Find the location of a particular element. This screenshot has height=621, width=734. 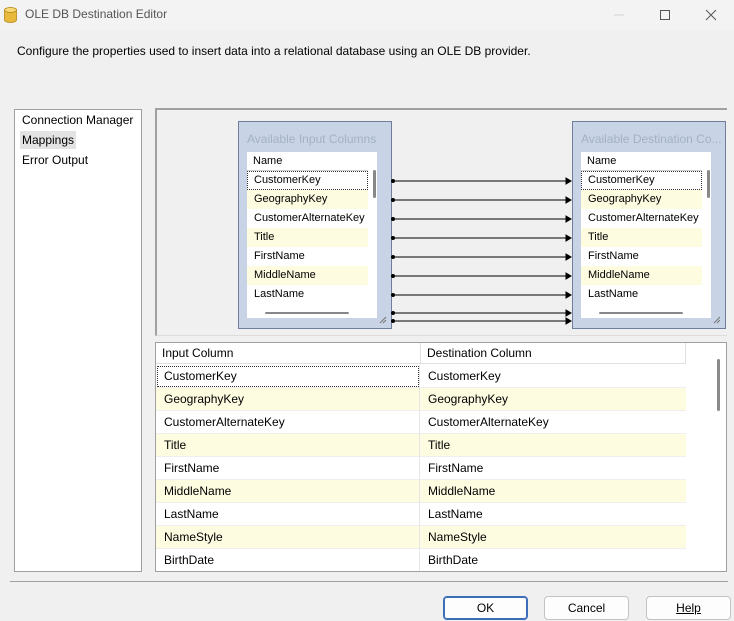

maximize-icon is located at coordinates (665, 15).